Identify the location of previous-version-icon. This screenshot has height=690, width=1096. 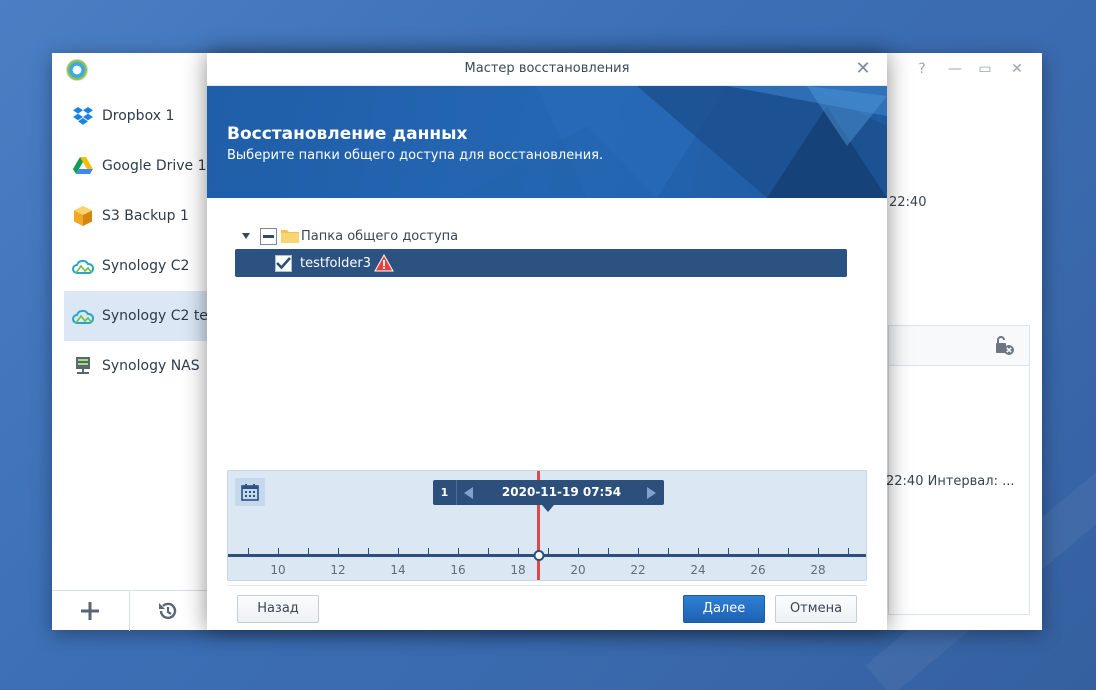
(468, 493).